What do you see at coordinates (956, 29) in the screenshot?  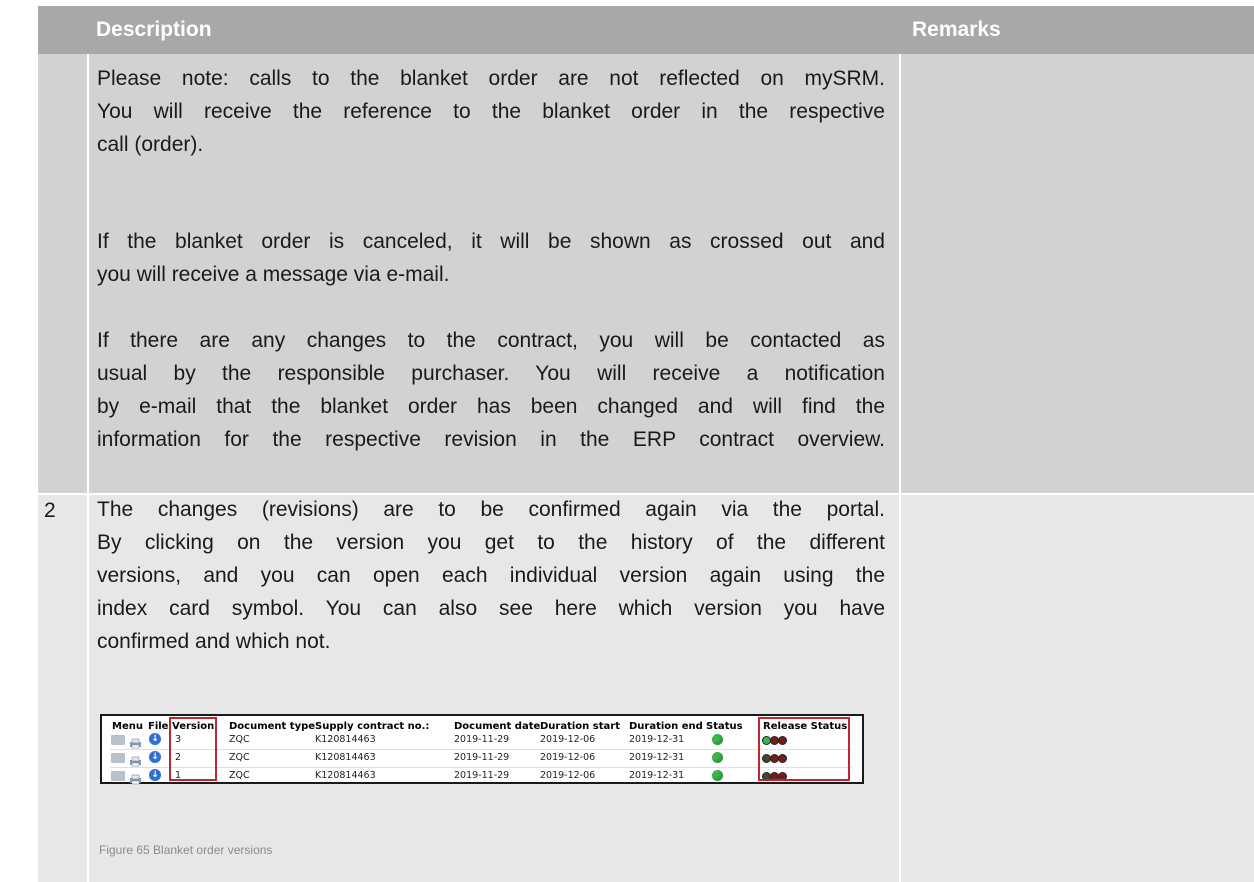 I see `header-remarks: Remarks` at bounding box center [956, 29].